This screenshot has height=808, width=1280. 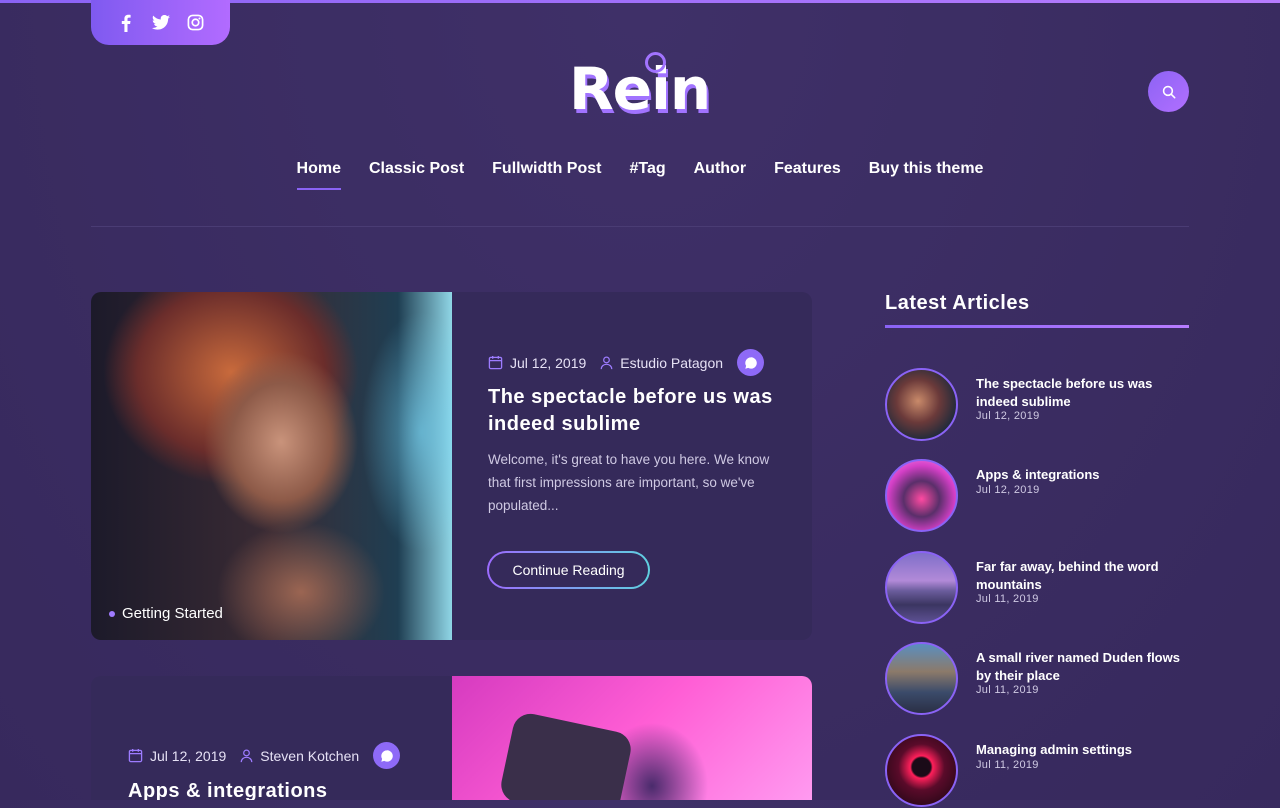 I want to click on article-title: Far far away, behind the word mountains, so click(x=1081, y=576).